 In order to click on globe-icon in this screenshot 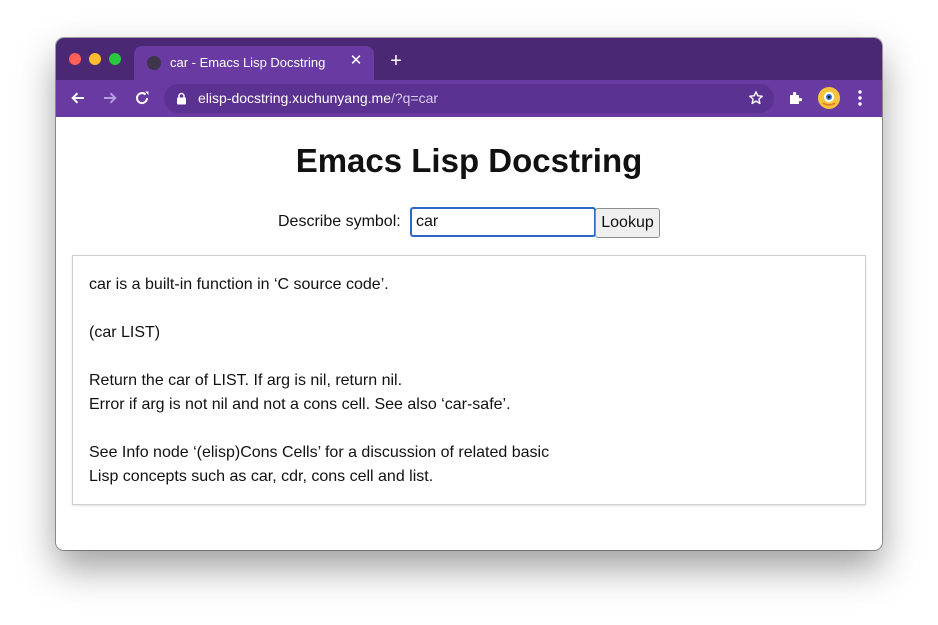, I will do `click(154, 63)`.